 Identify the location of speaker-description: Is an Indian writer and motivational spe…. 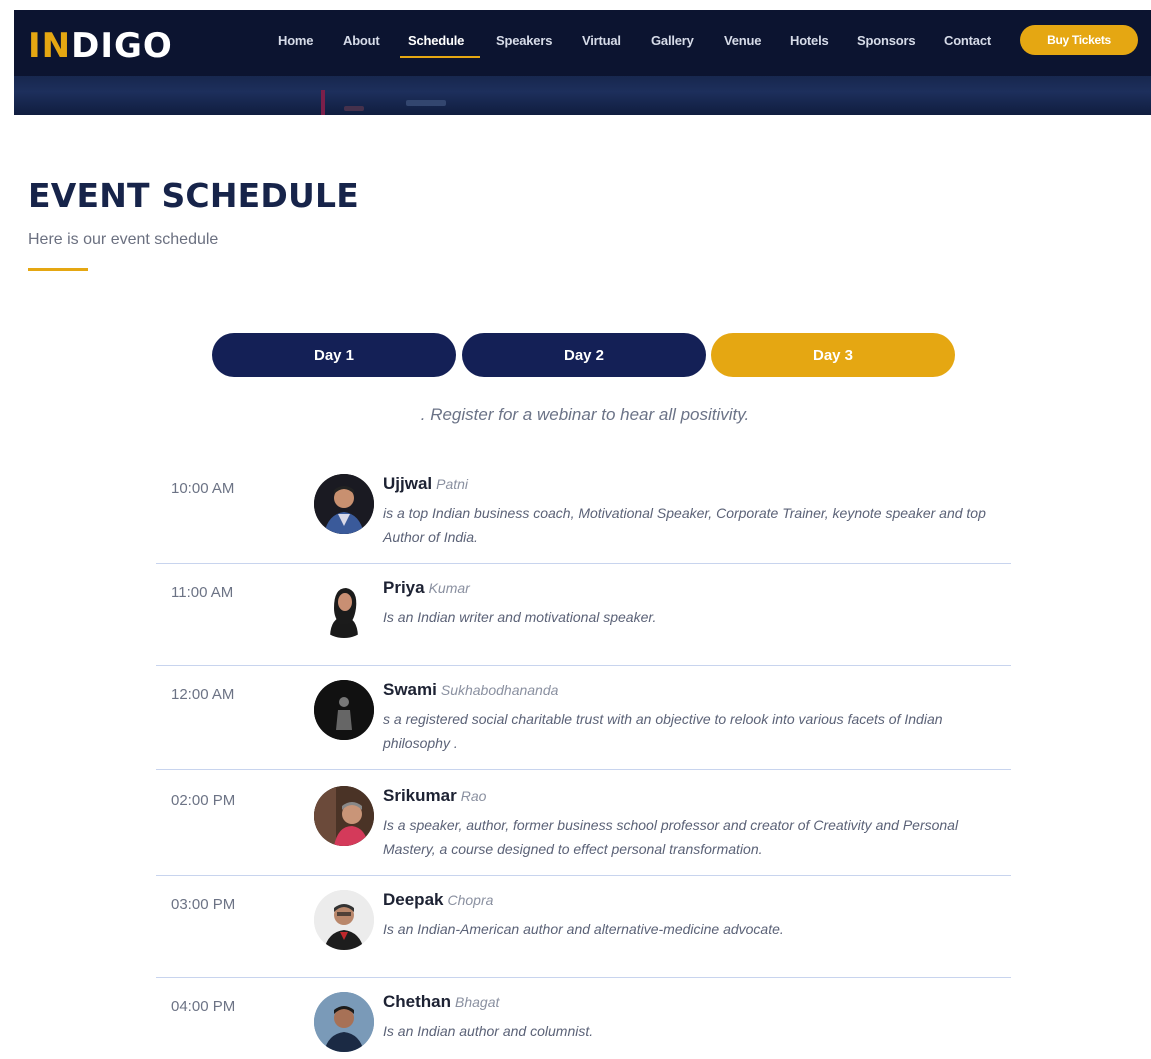
(520, 617).